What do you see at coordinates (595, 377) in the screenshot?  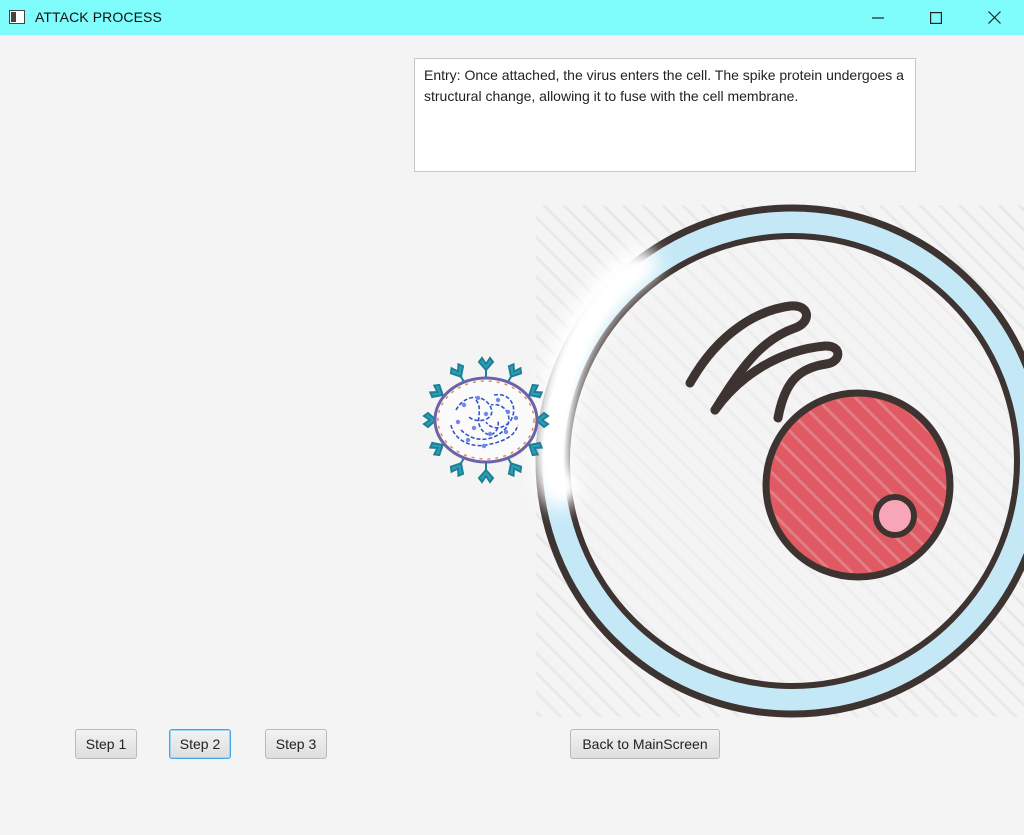 I see `fusion-glow` at bounding box center [595, 377].